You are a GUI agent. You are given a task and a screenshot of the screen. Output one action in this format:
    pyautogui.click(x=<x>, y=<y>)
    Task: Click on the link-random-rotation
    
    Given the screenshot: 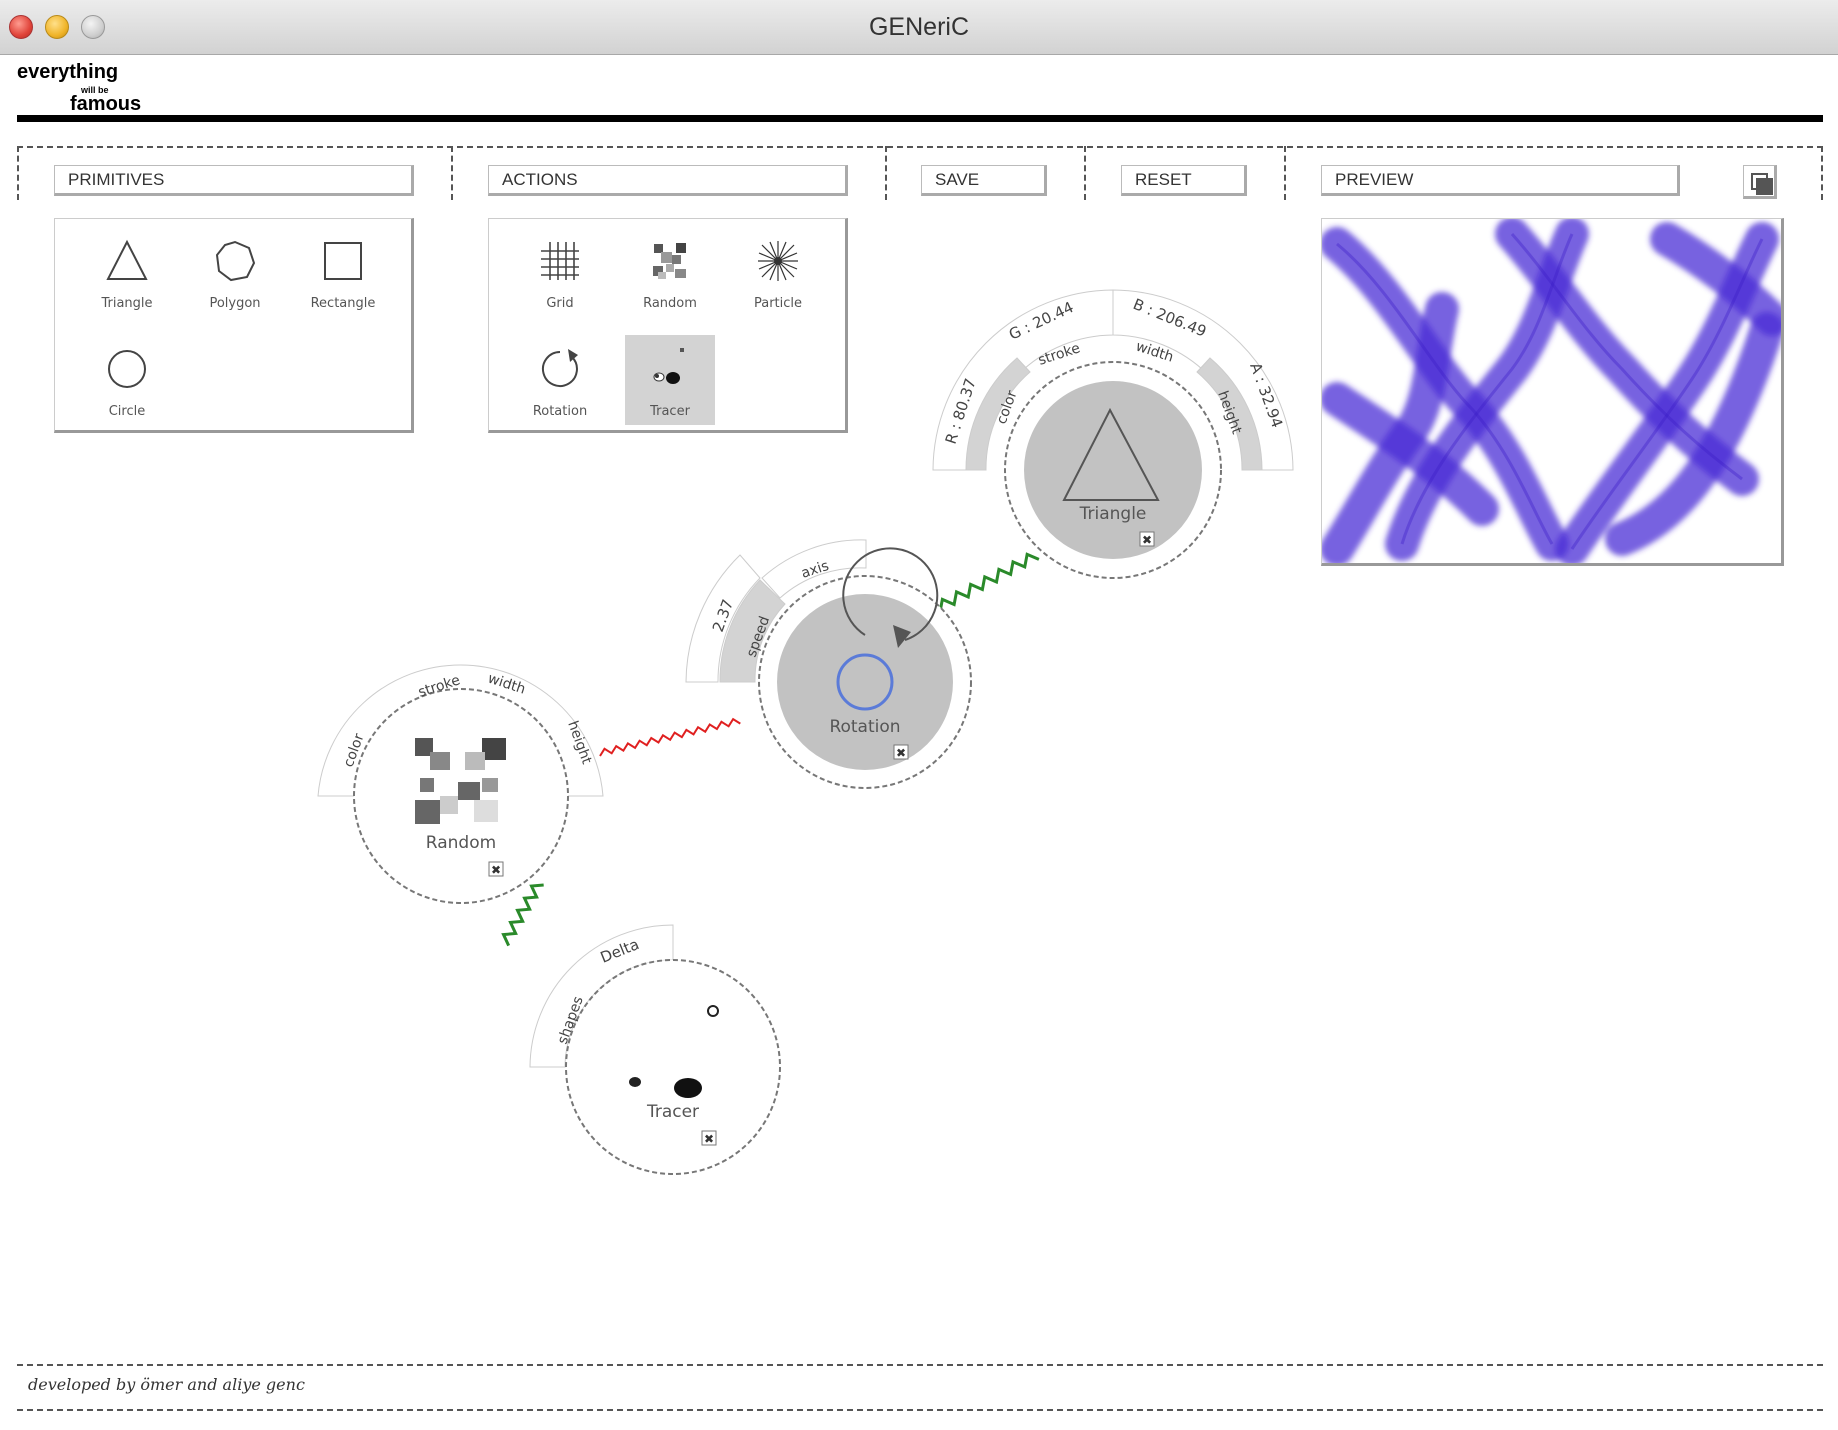 What is the action you would take?
    pyautogui.click(x=670, y=737)
    